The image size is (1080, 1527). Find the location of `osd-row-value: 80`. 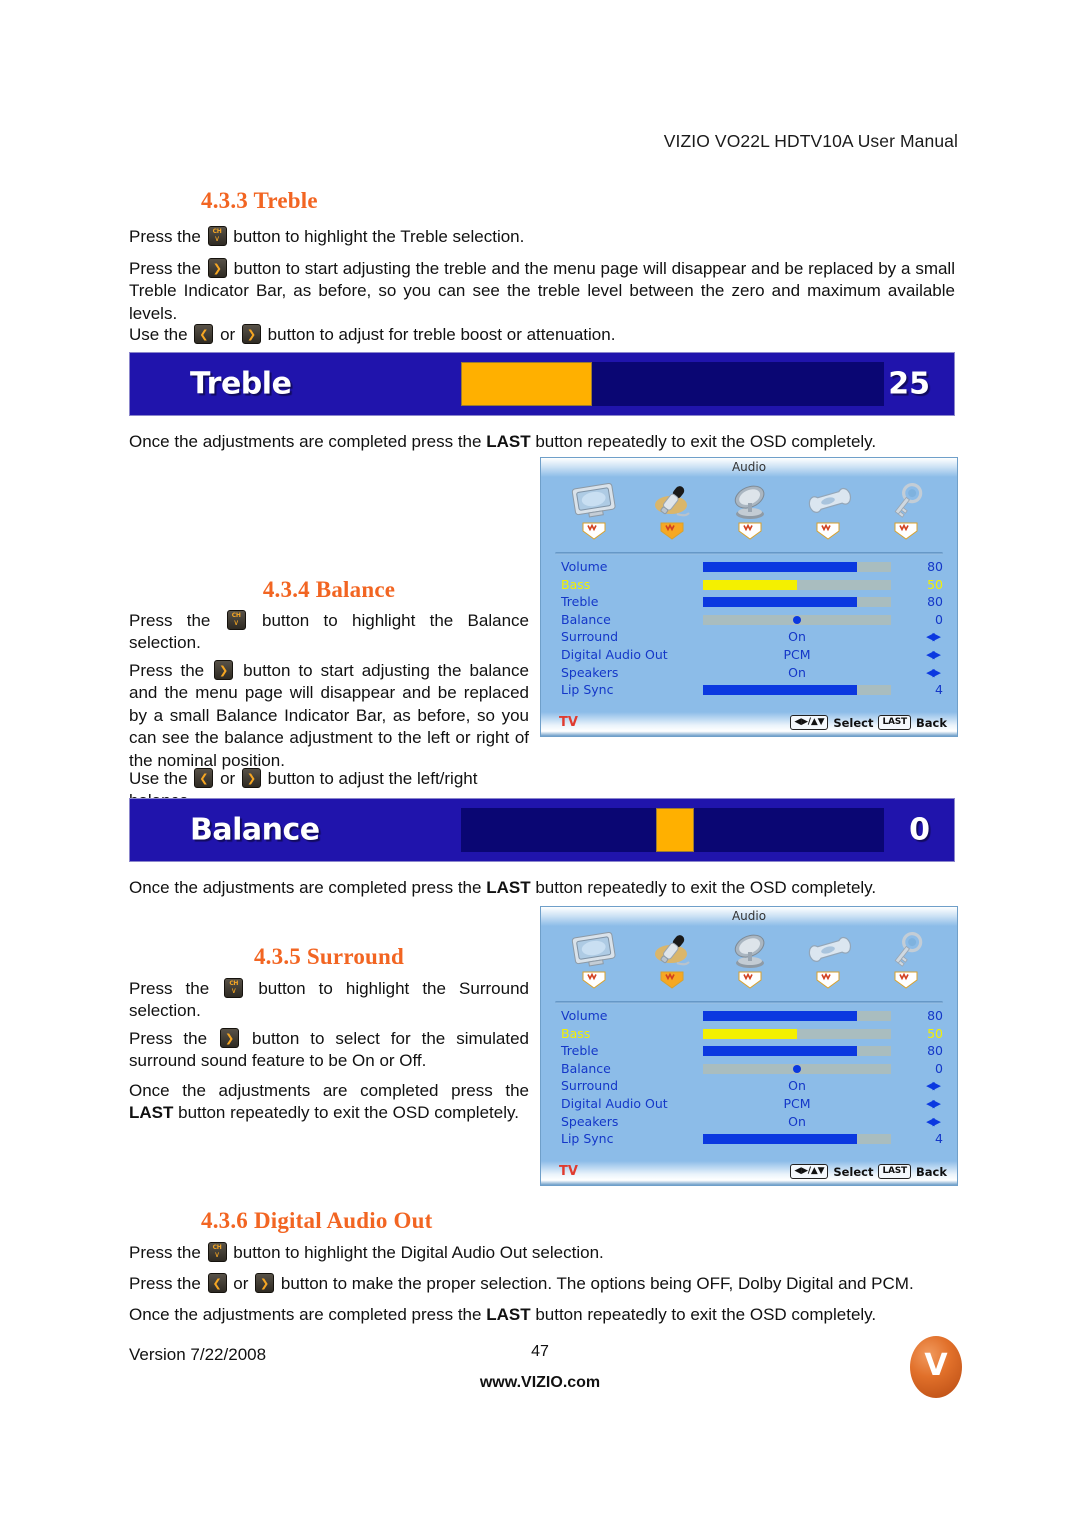

osd-row-value: 80 is located at coordinates (935, 602).